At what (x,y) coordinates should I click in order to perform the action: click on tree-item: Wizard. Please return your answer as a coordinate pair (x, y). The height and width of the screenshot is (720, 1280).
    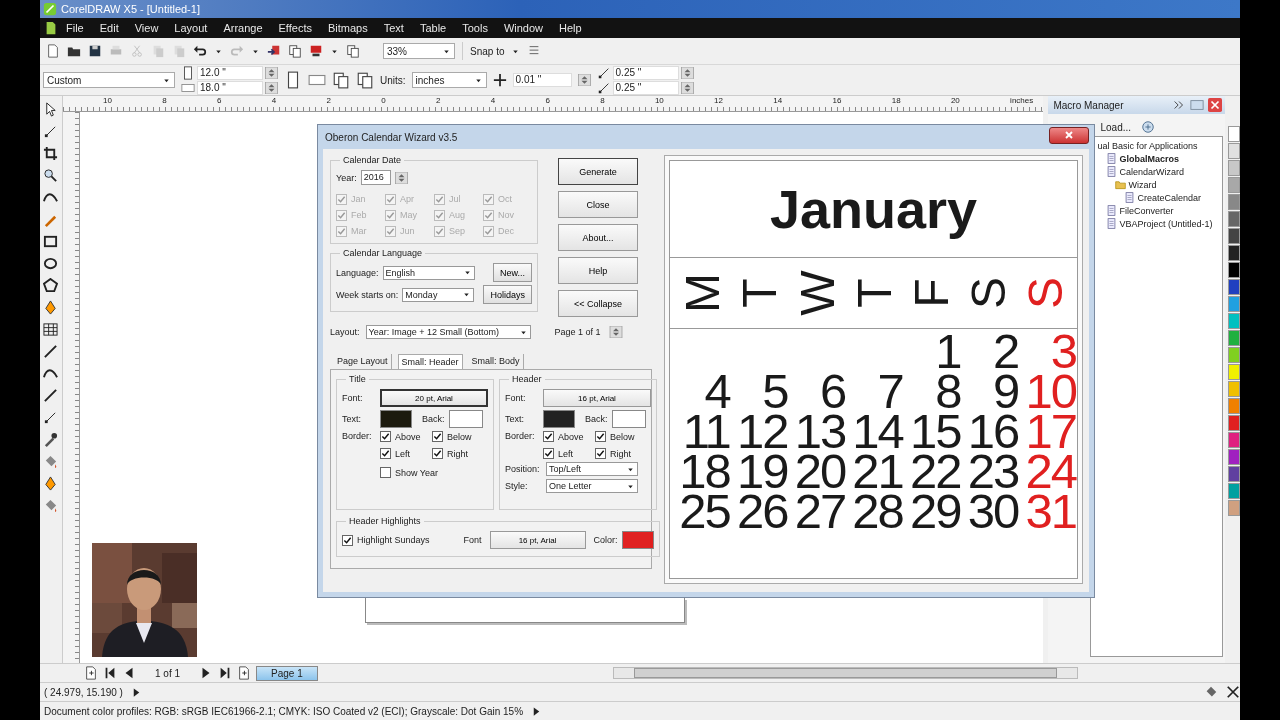
    Looking at the image, I should click on (1142, 184).